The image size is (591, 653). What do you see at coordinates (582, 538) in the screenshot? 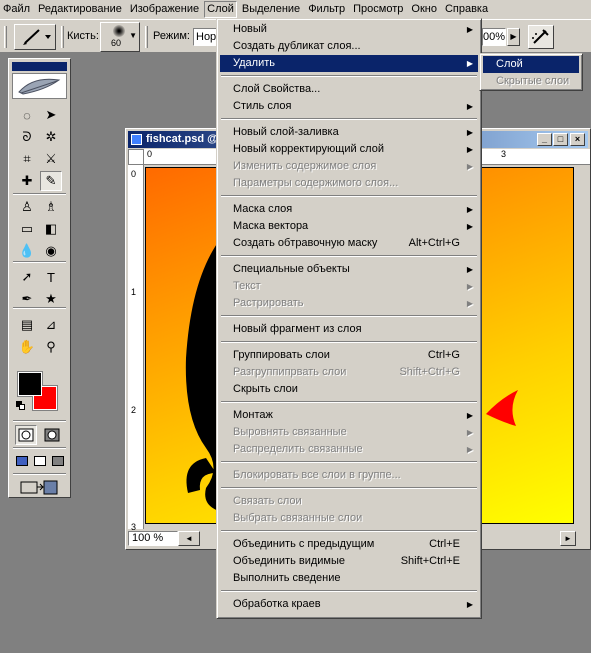
I see `resize-grip` at bounding box center [582, 538].